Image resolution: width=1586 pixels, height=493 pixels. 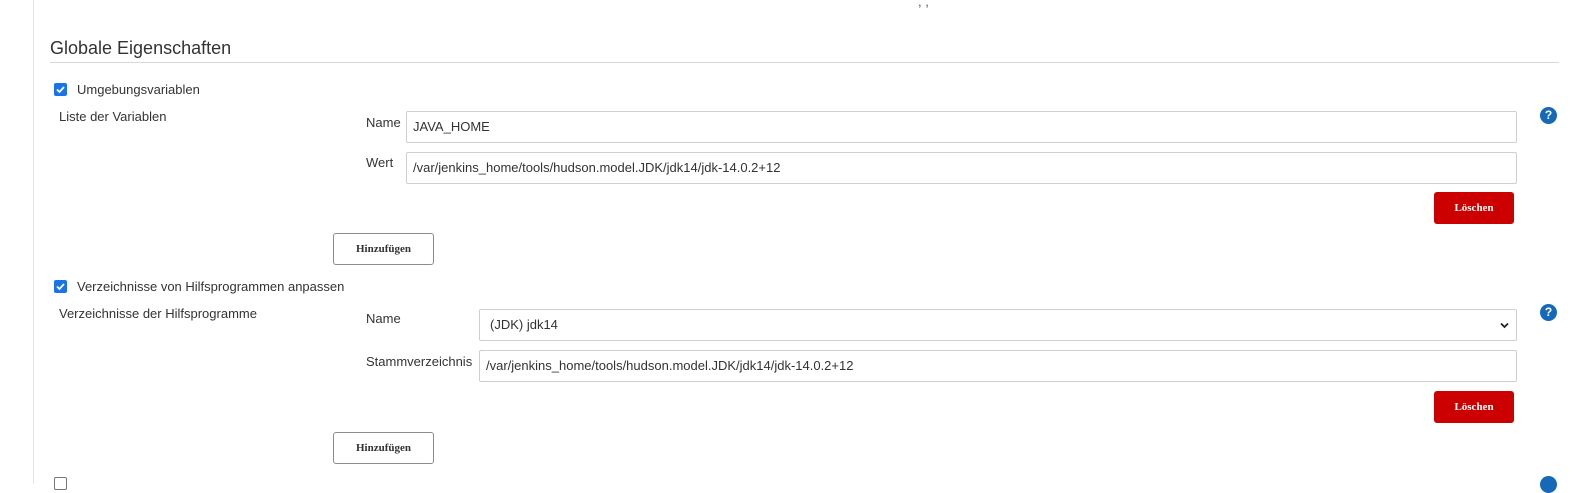 What do you see at coordinates (961, 127) in the screenshot?
I see `env-var-name-input: JAVA_HOME` at bounding box center [961, 127].